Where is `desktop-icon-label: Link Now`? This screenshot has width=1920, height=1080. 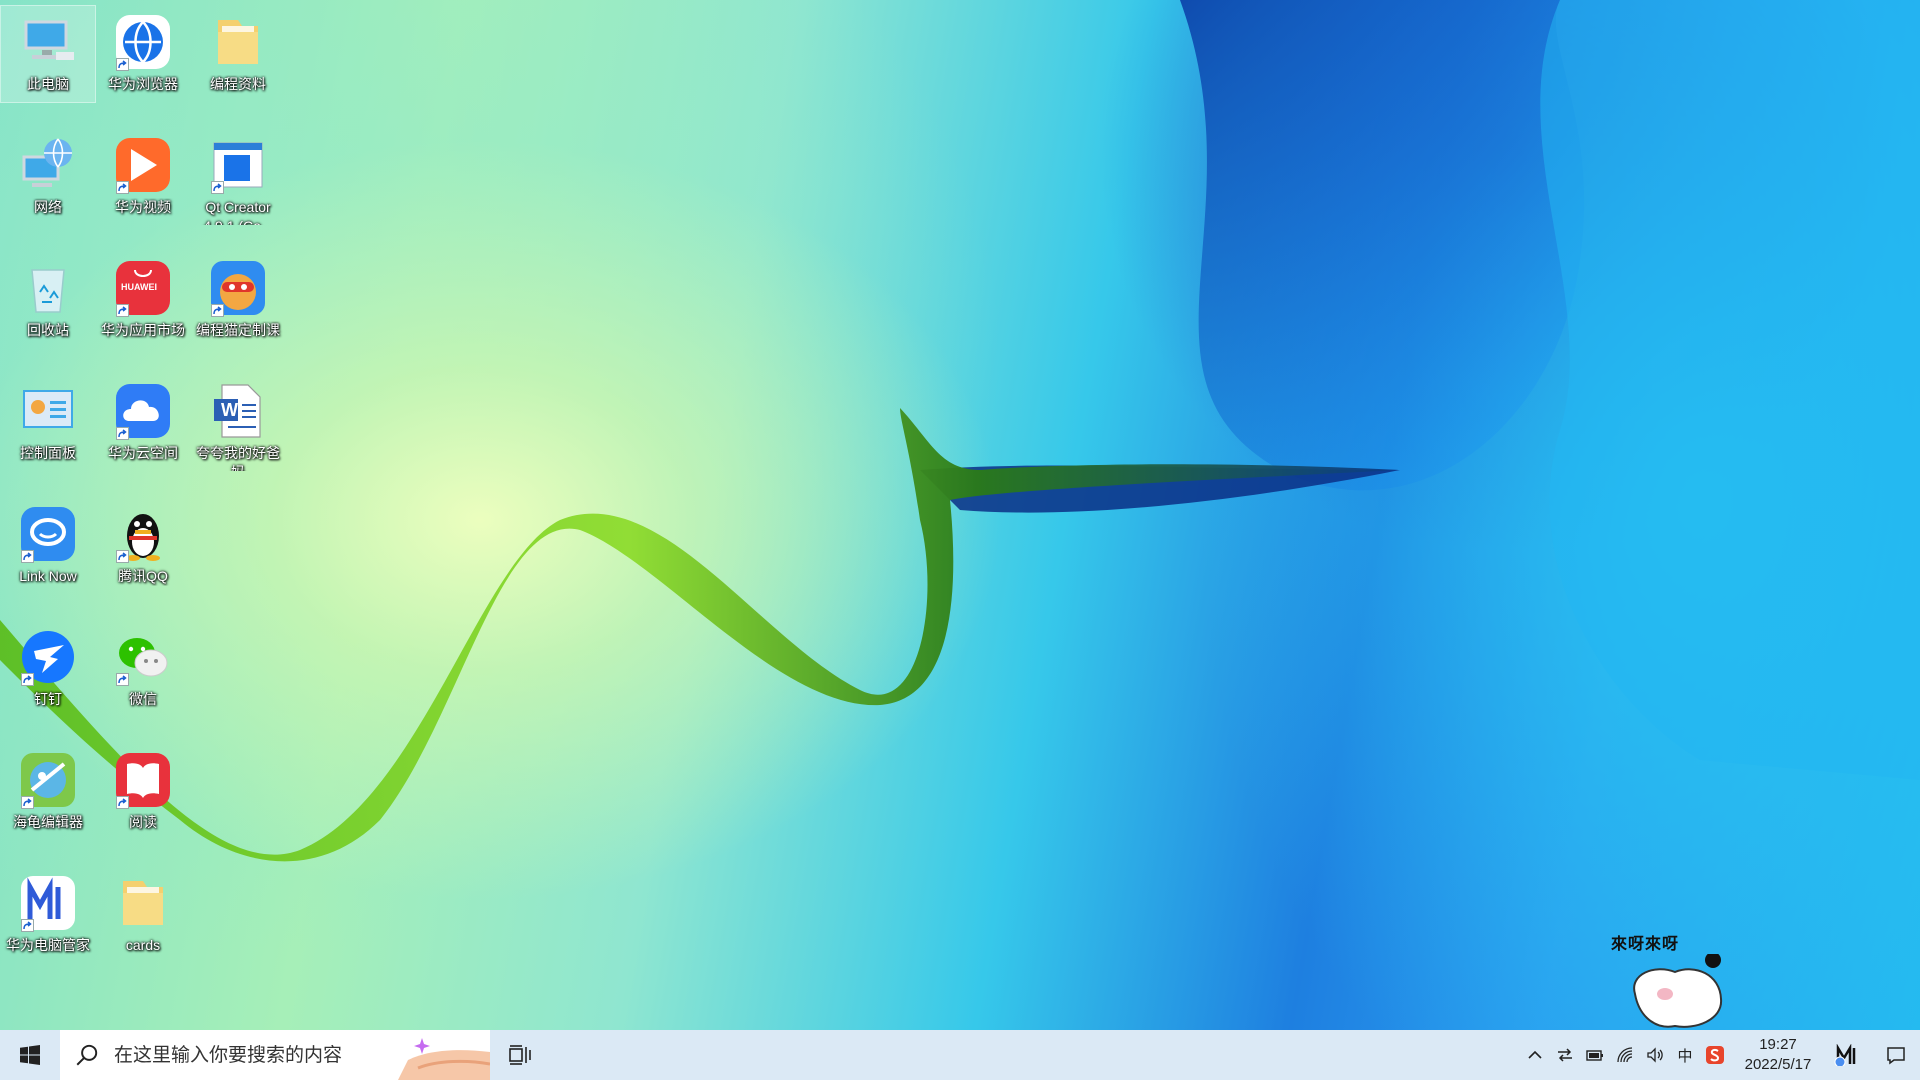 desktop-icon-label: Link Now is located at coordinates (48, 576).